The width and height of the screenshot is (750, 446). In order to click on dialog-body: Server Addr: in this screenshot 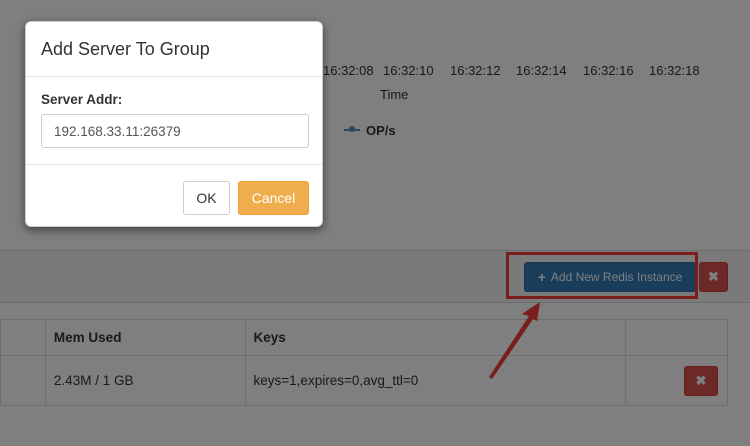, I will do `click(174, 121)`.